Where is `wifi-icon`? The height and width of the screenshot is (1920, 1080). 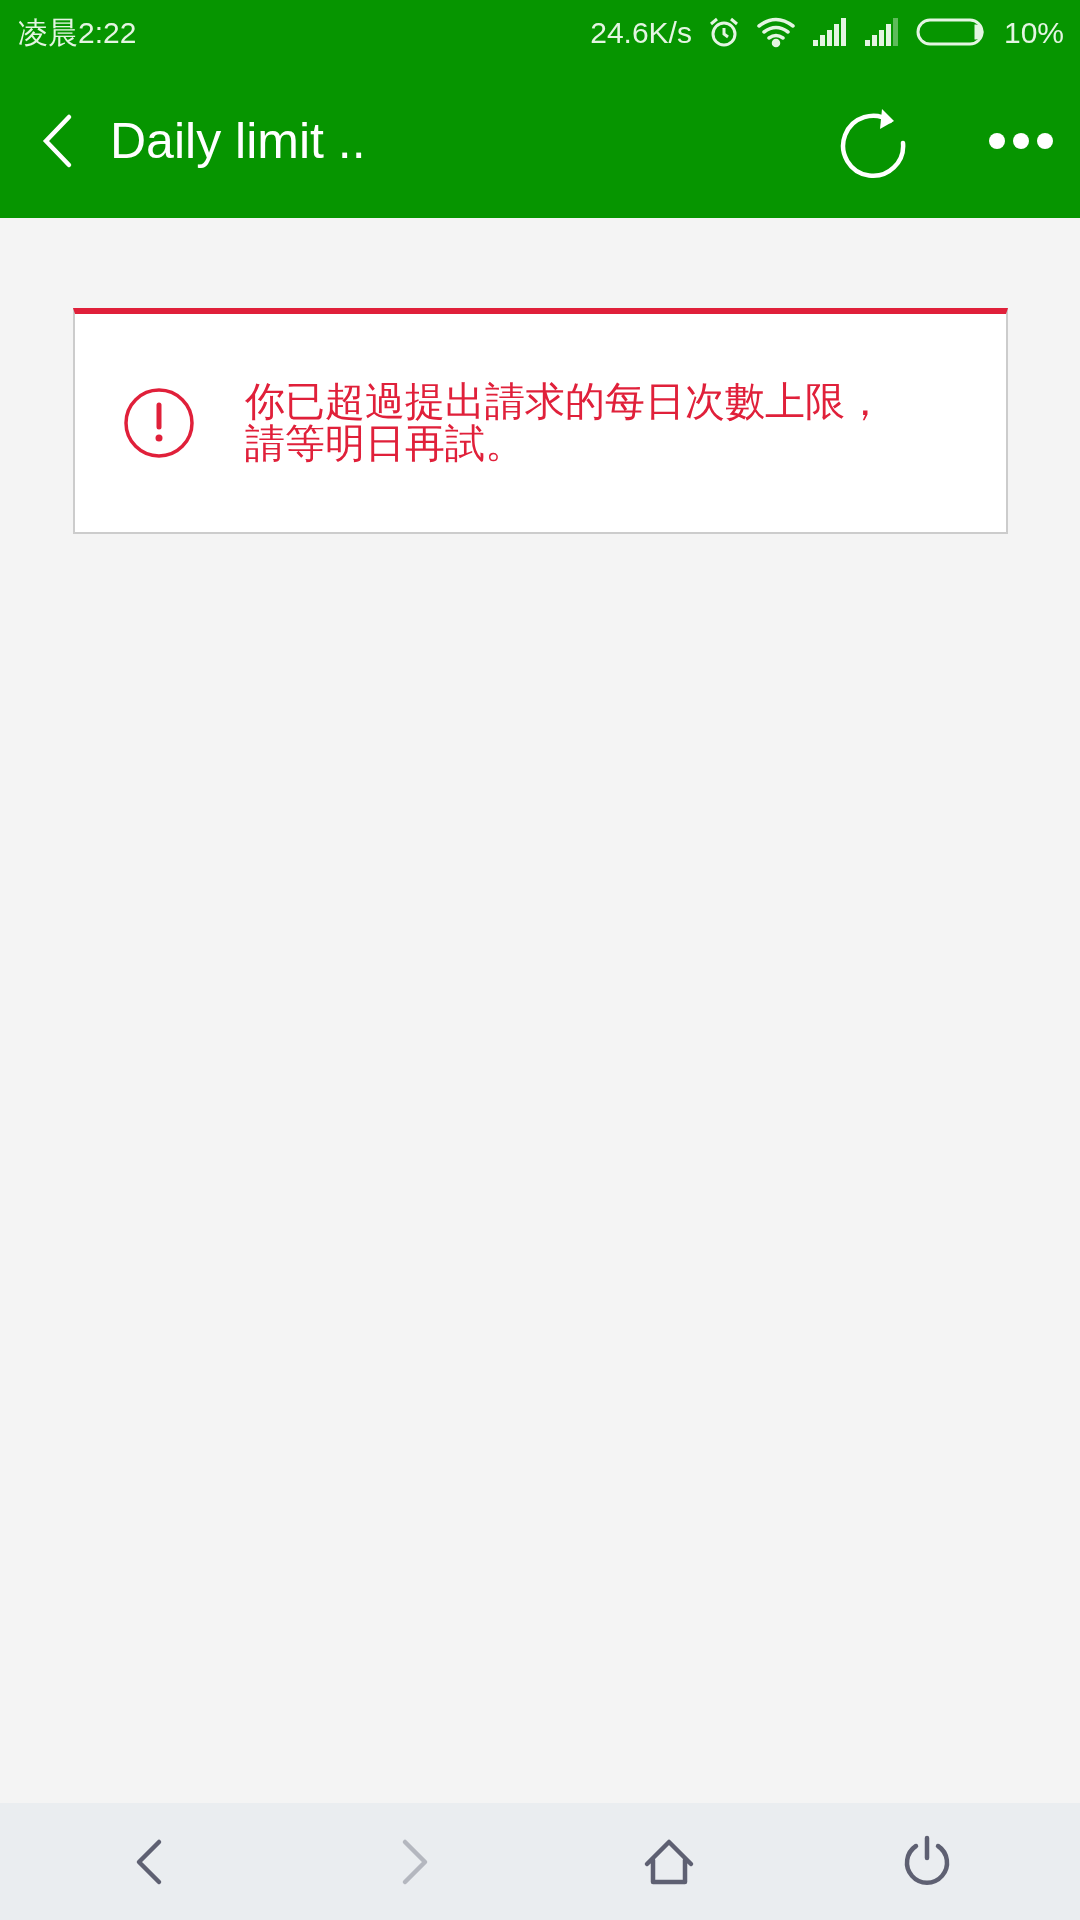 wifi-icon is located at coordinates (775, 32).